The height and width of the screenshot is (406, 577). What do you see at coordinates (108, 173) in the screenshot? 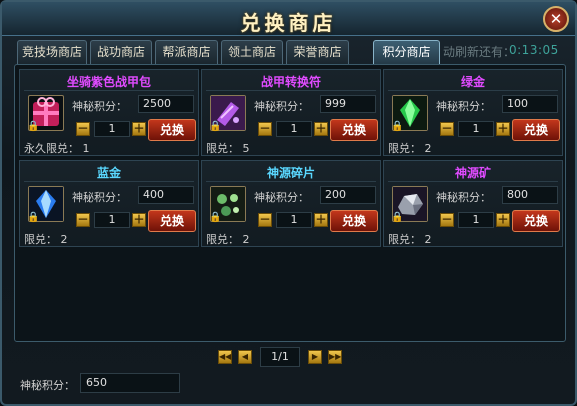
I see `item-name: 蓝金` at bounding box center [108, 173].